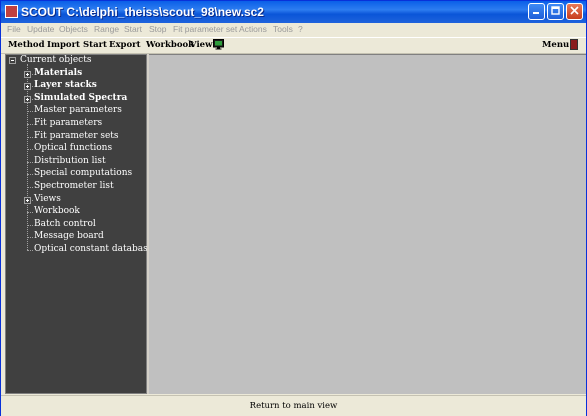 Image resolution: width=587 pixels, height=416 pixels. I want to click on title-bar: SCOUT C:\delphi_theiss\scout_98\new.sc2, so click(293, 12).